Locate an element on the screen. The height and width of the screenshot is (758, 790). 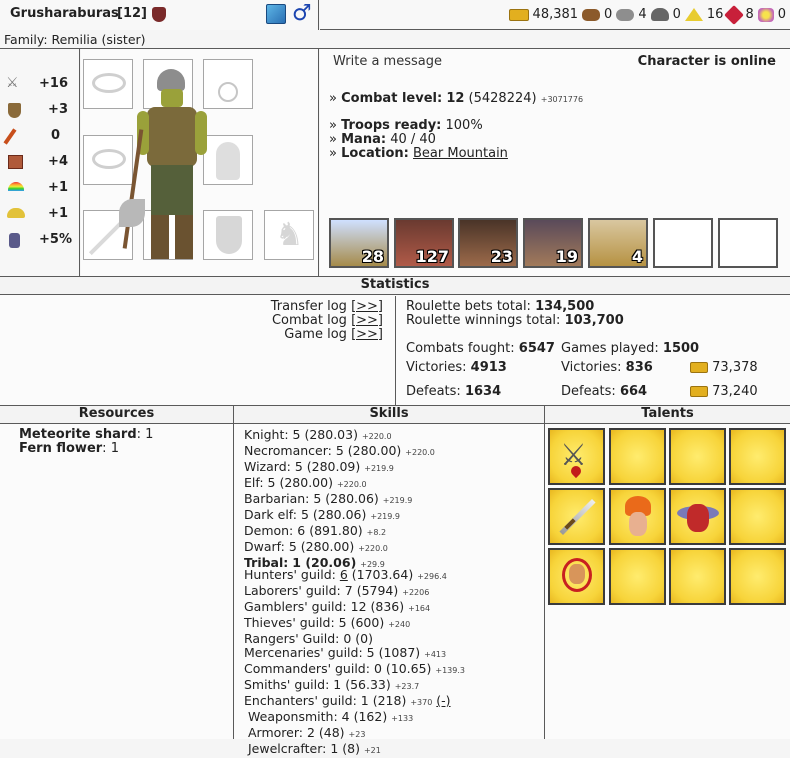
combat-log-link: [>>] is located at coordinates (367, 320).